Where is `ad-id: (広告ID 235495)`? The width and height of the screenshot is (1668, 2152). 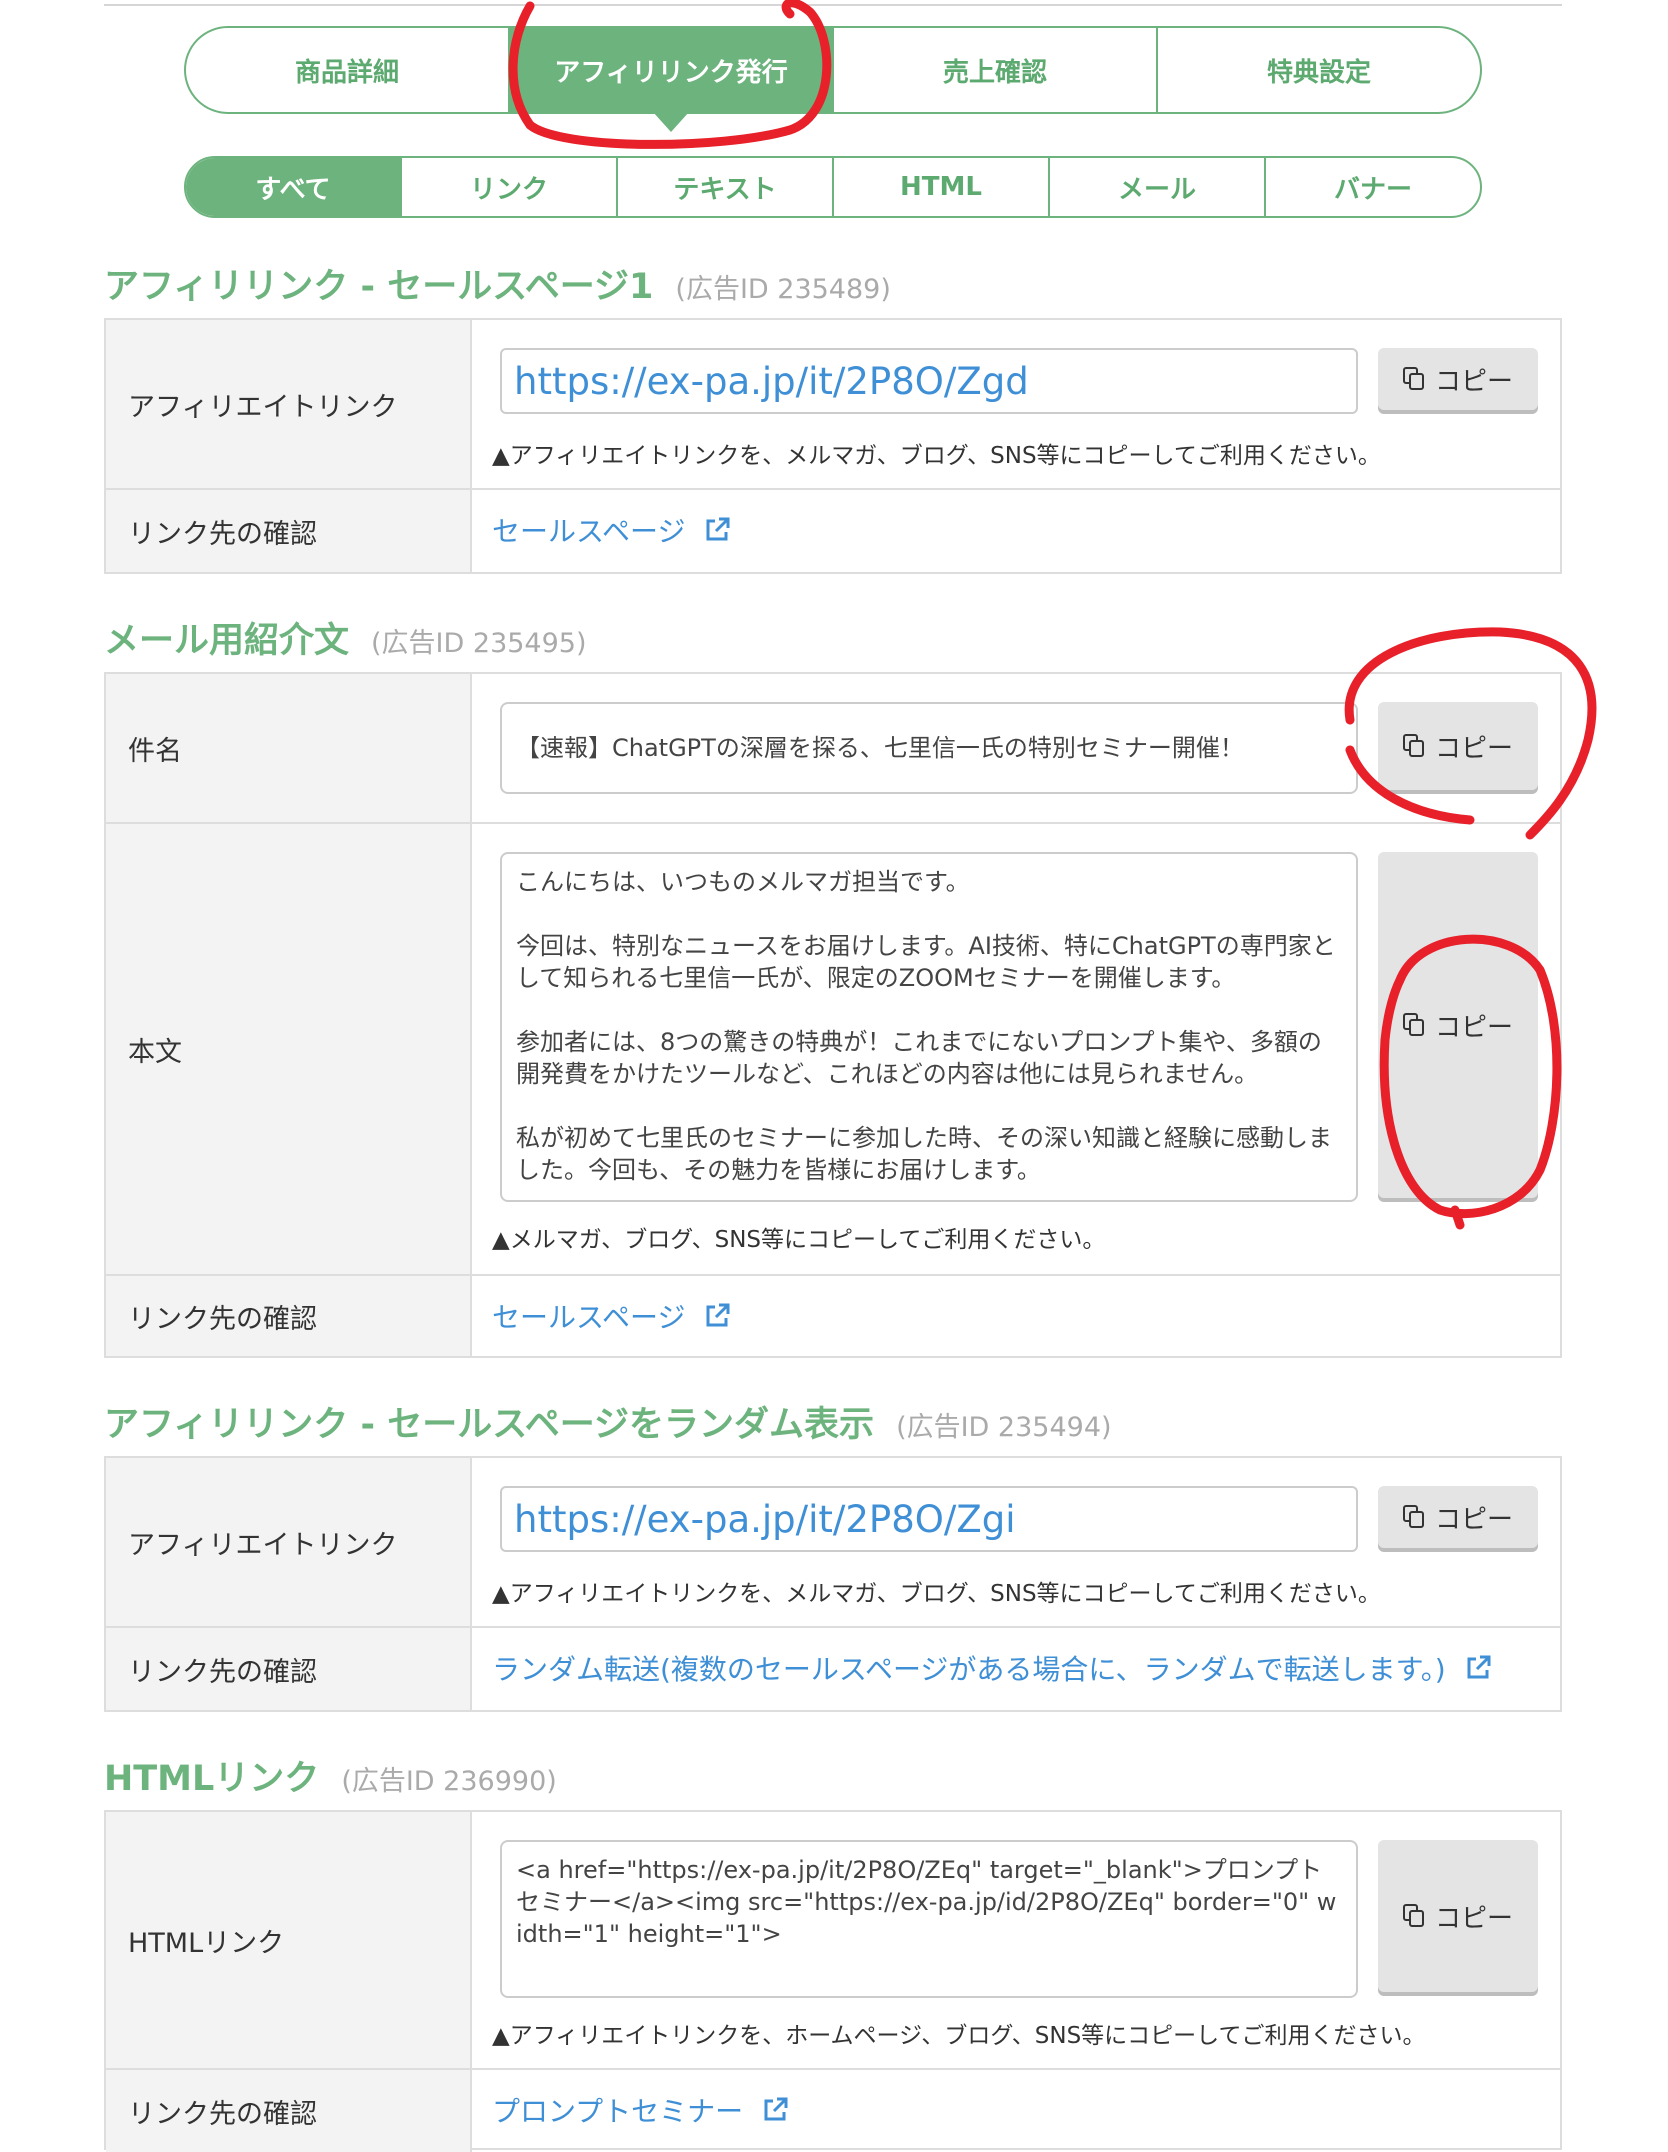 ad-id: (広告ID 235495) is located at coordinates (479, 643).